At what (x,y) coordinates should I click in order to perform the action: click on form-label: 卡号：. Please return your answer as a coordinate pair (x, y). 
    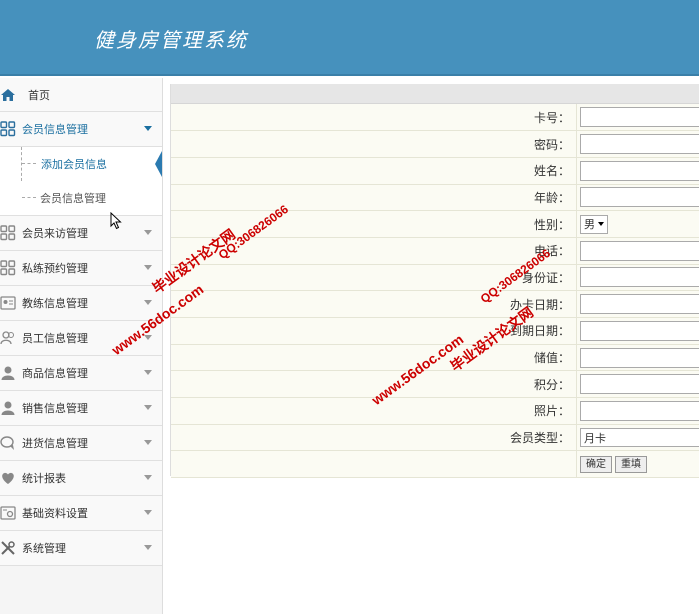
    Looking at the image, I should click on (374, 118).